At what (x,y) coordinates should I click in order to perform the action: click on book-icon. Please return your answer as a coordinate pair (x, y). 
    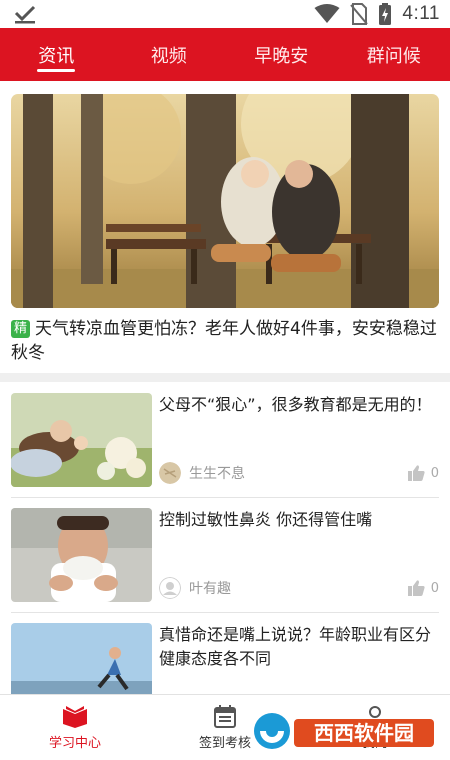
    Looking at the image, I should click on (75, 717).